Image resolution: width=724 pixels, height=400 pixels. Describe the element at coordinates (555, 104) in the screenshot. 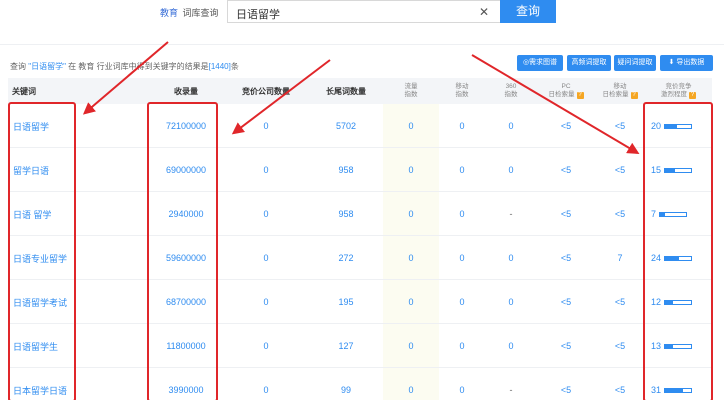

I see `arrow-to-competition` at that location.